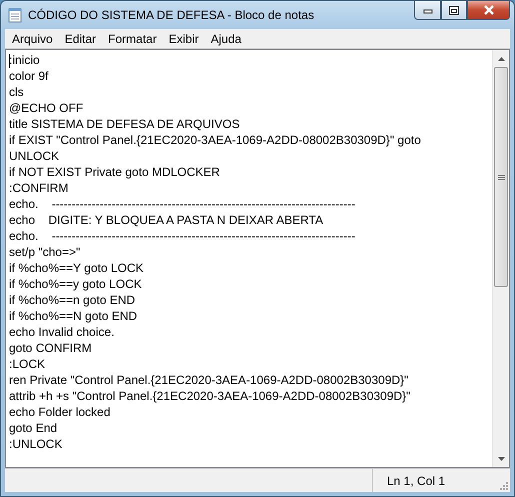  I want to click on code-line: if %cho%==y goto LOCK, so click(76, 284).